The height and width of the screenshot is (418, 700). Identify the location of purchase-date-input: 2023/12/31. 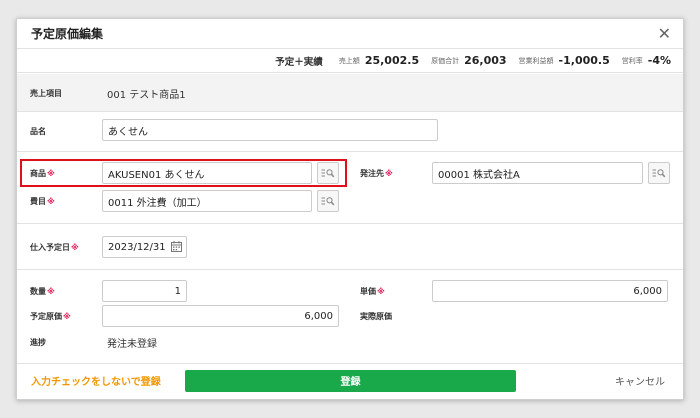
(144, 247).